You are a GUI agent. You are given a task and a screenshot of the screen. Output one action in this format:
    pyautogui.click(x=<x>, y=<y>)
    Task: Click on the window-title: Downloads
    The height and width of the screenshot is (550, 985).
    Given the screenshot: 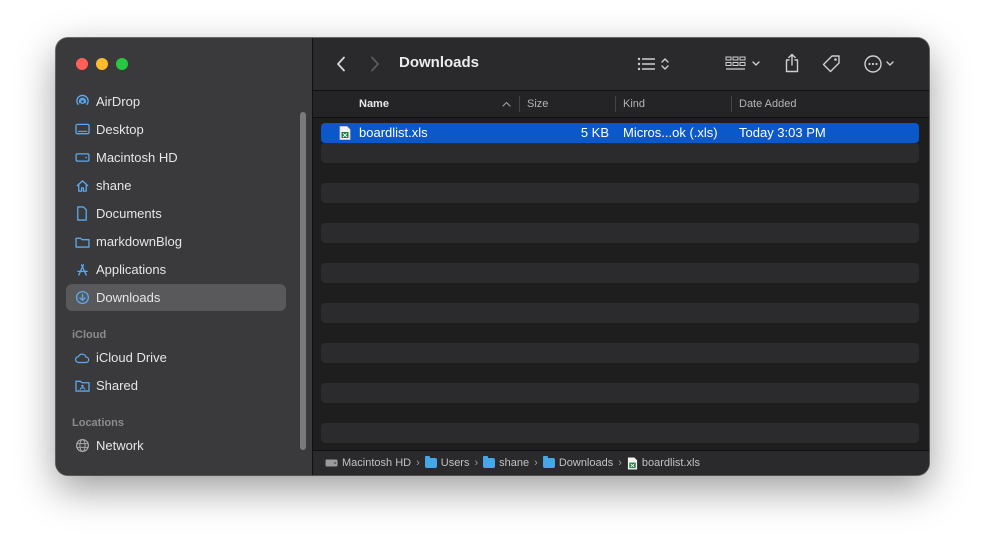 What is the action you would take?
    pyautogui.click(x=439, y=62)
    